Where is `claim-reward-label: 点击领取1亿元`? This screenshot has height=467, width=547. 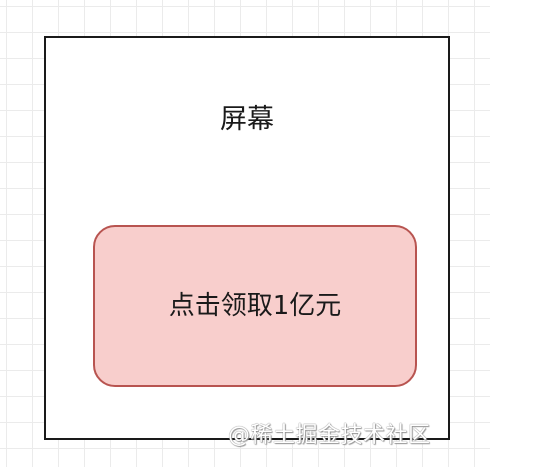
claim-reward-label: 点击领取1亿元 is located at coordinates (255, 306).